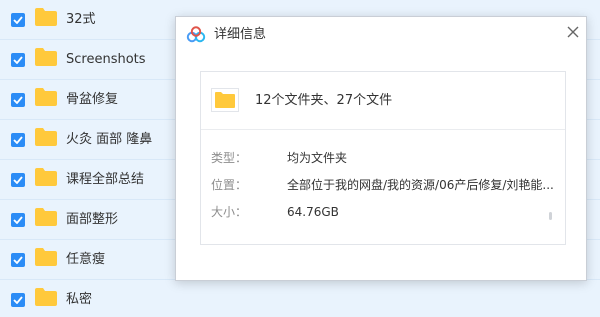  I want to click on file-name: 面部整形, so click(92, 220).